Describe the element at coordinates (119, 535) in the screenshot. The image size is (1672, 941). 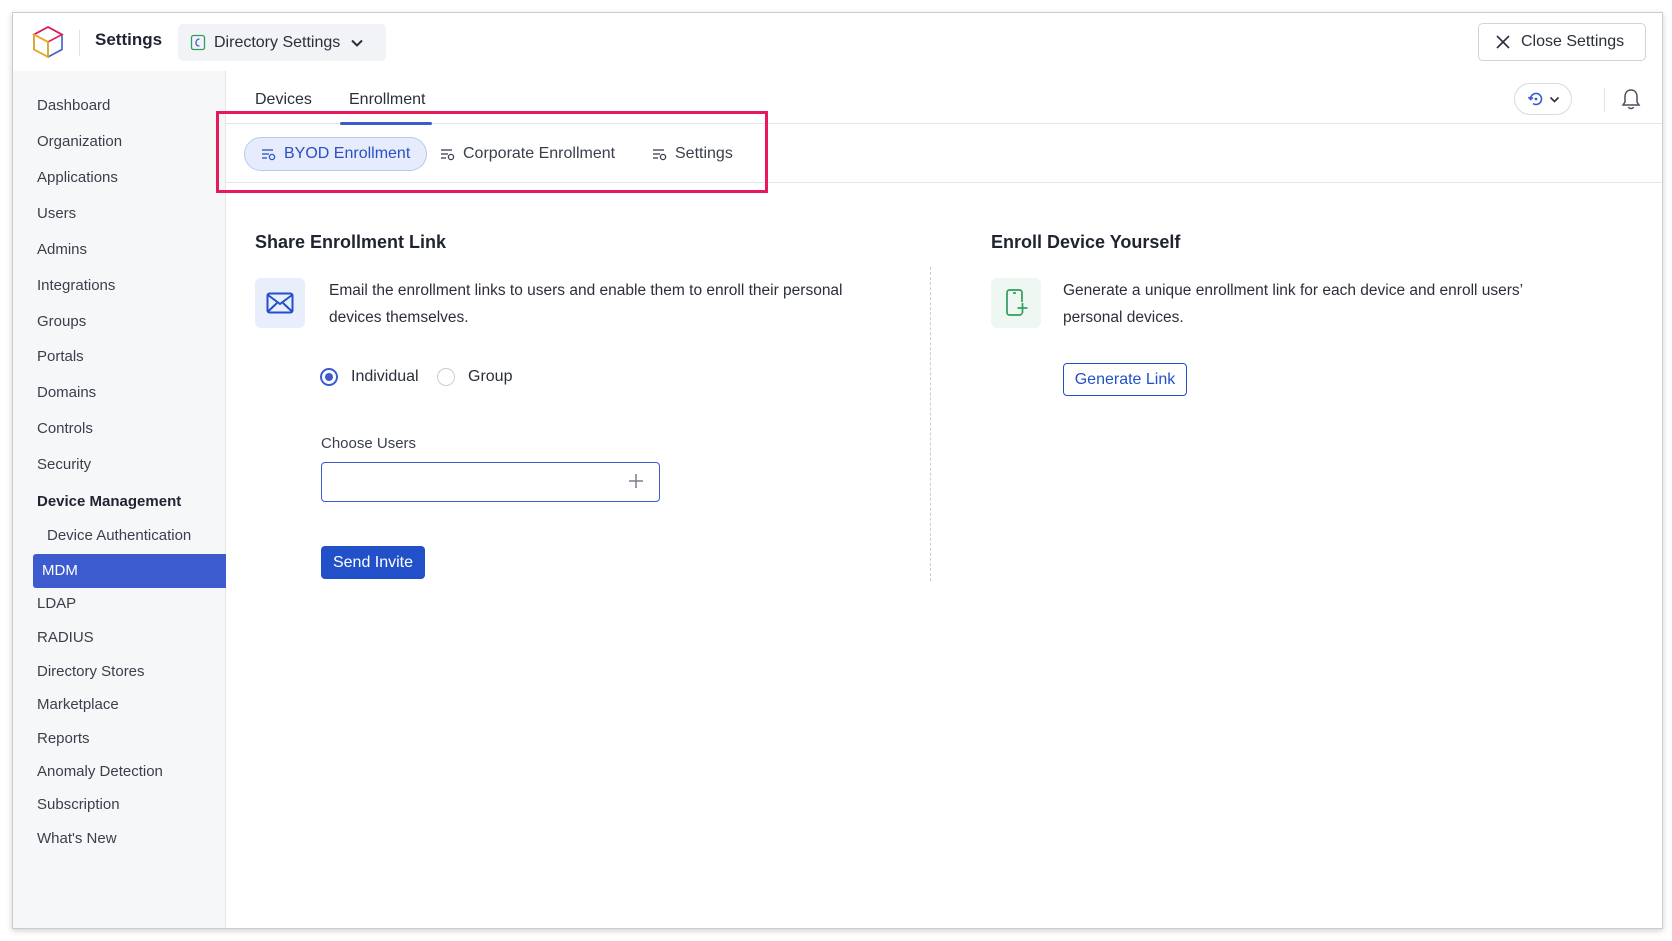
I see `sidebar-item-device-authentication: Device Authentication` at that location.